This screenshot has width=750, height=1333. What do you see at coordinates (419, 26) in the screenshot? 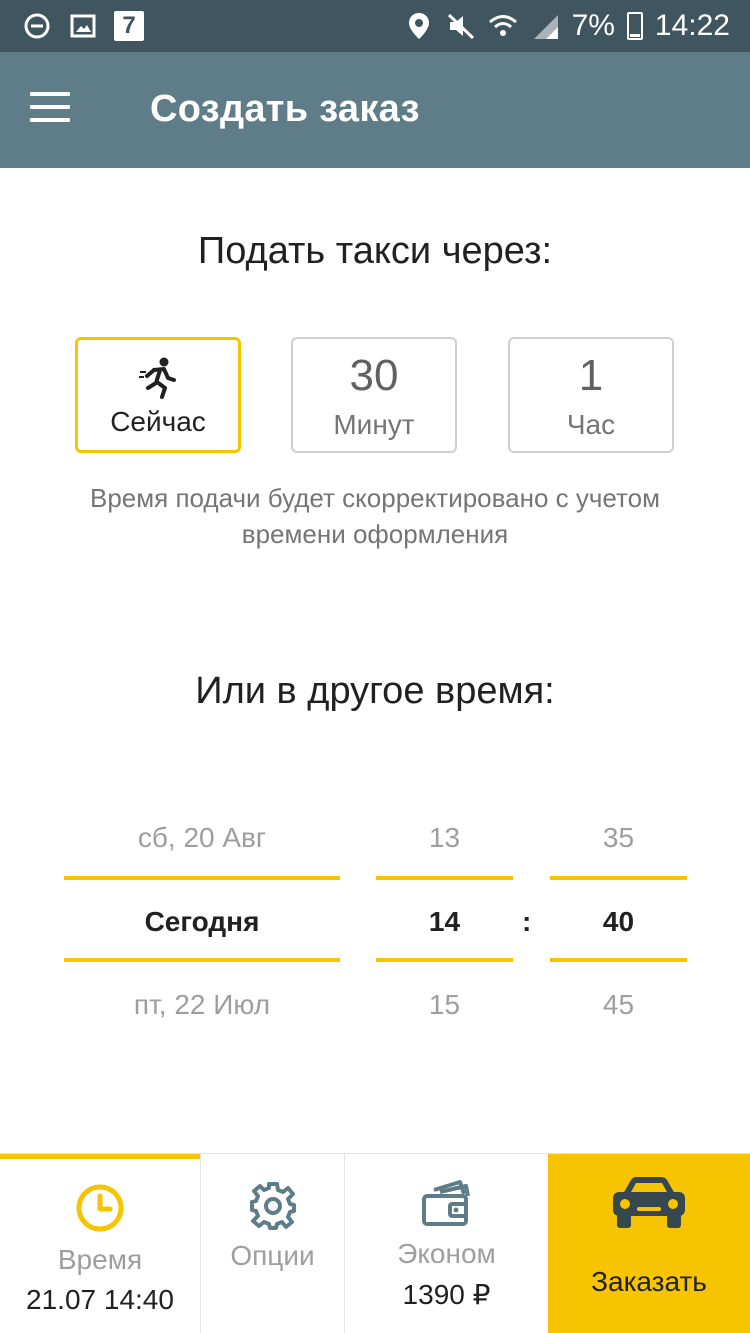
I see `location-icon` at bounding box center [419, 26].